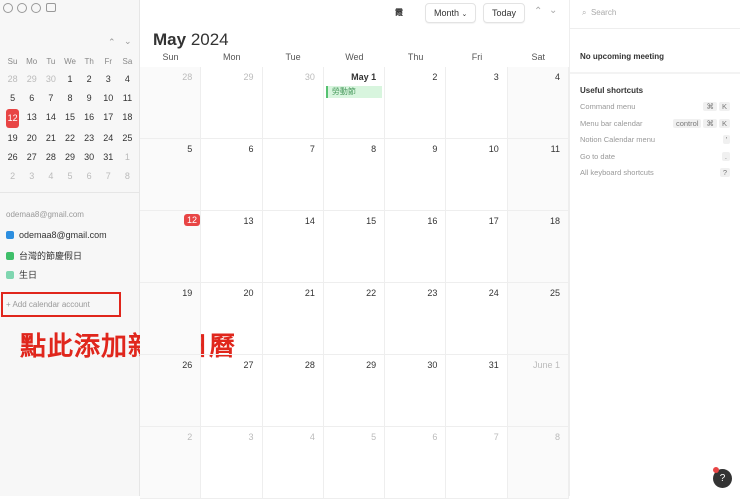 The image size is (740, 499). I want to click on mini-day: 26, so click(12, 157).